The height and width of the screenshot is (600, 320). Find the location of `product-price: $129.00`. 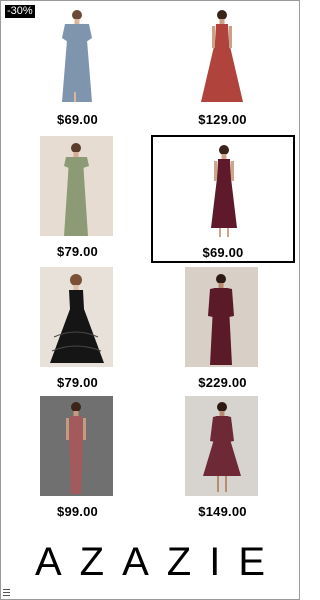

product-price: $129.00 is located at coordinates (222, 119).